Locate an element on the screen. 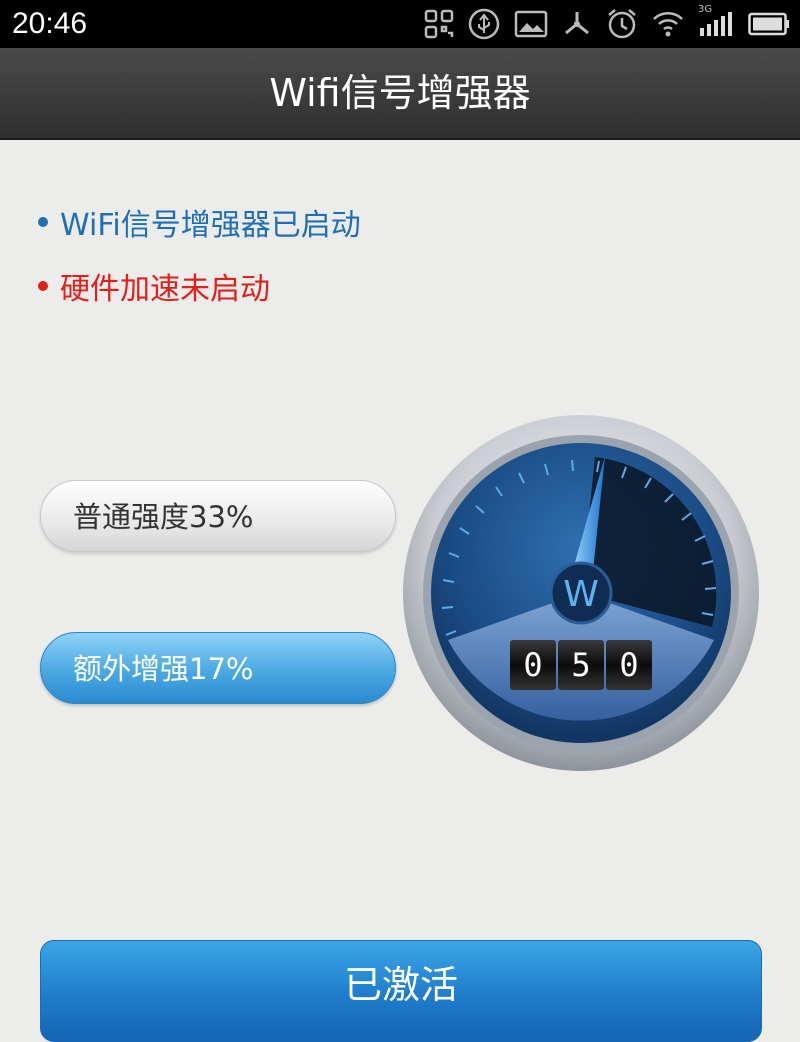  status-time: 20:46 is located at coordinates (50, 23).